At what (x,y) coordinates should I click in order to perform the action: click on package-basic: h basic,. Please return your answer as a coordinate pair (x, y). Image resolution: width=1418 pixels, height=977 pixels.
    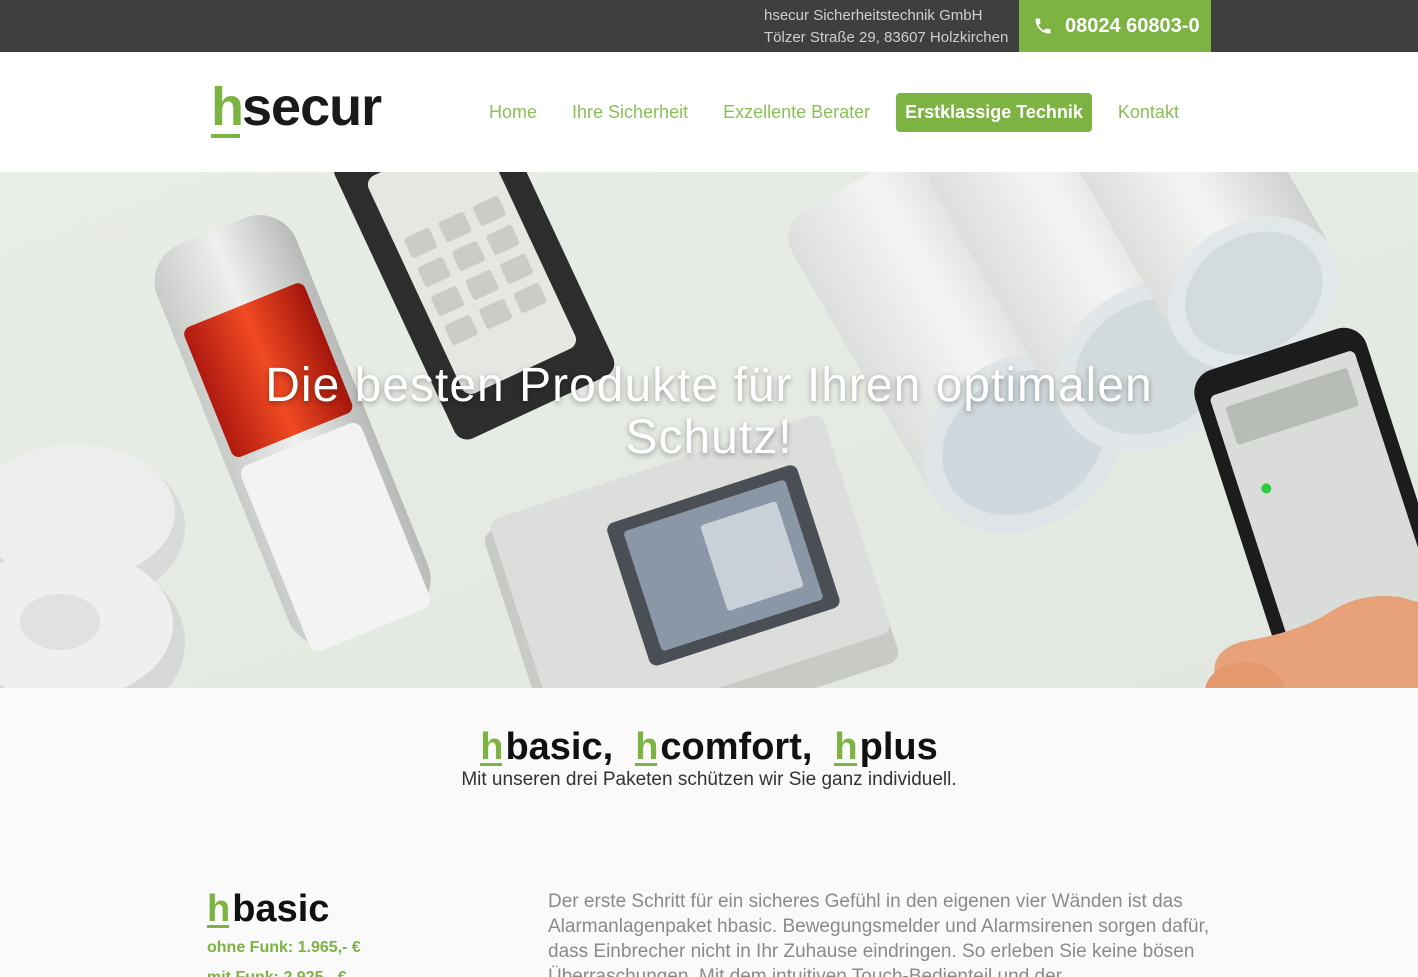
    Looking at the image, I should click on (546, 747).